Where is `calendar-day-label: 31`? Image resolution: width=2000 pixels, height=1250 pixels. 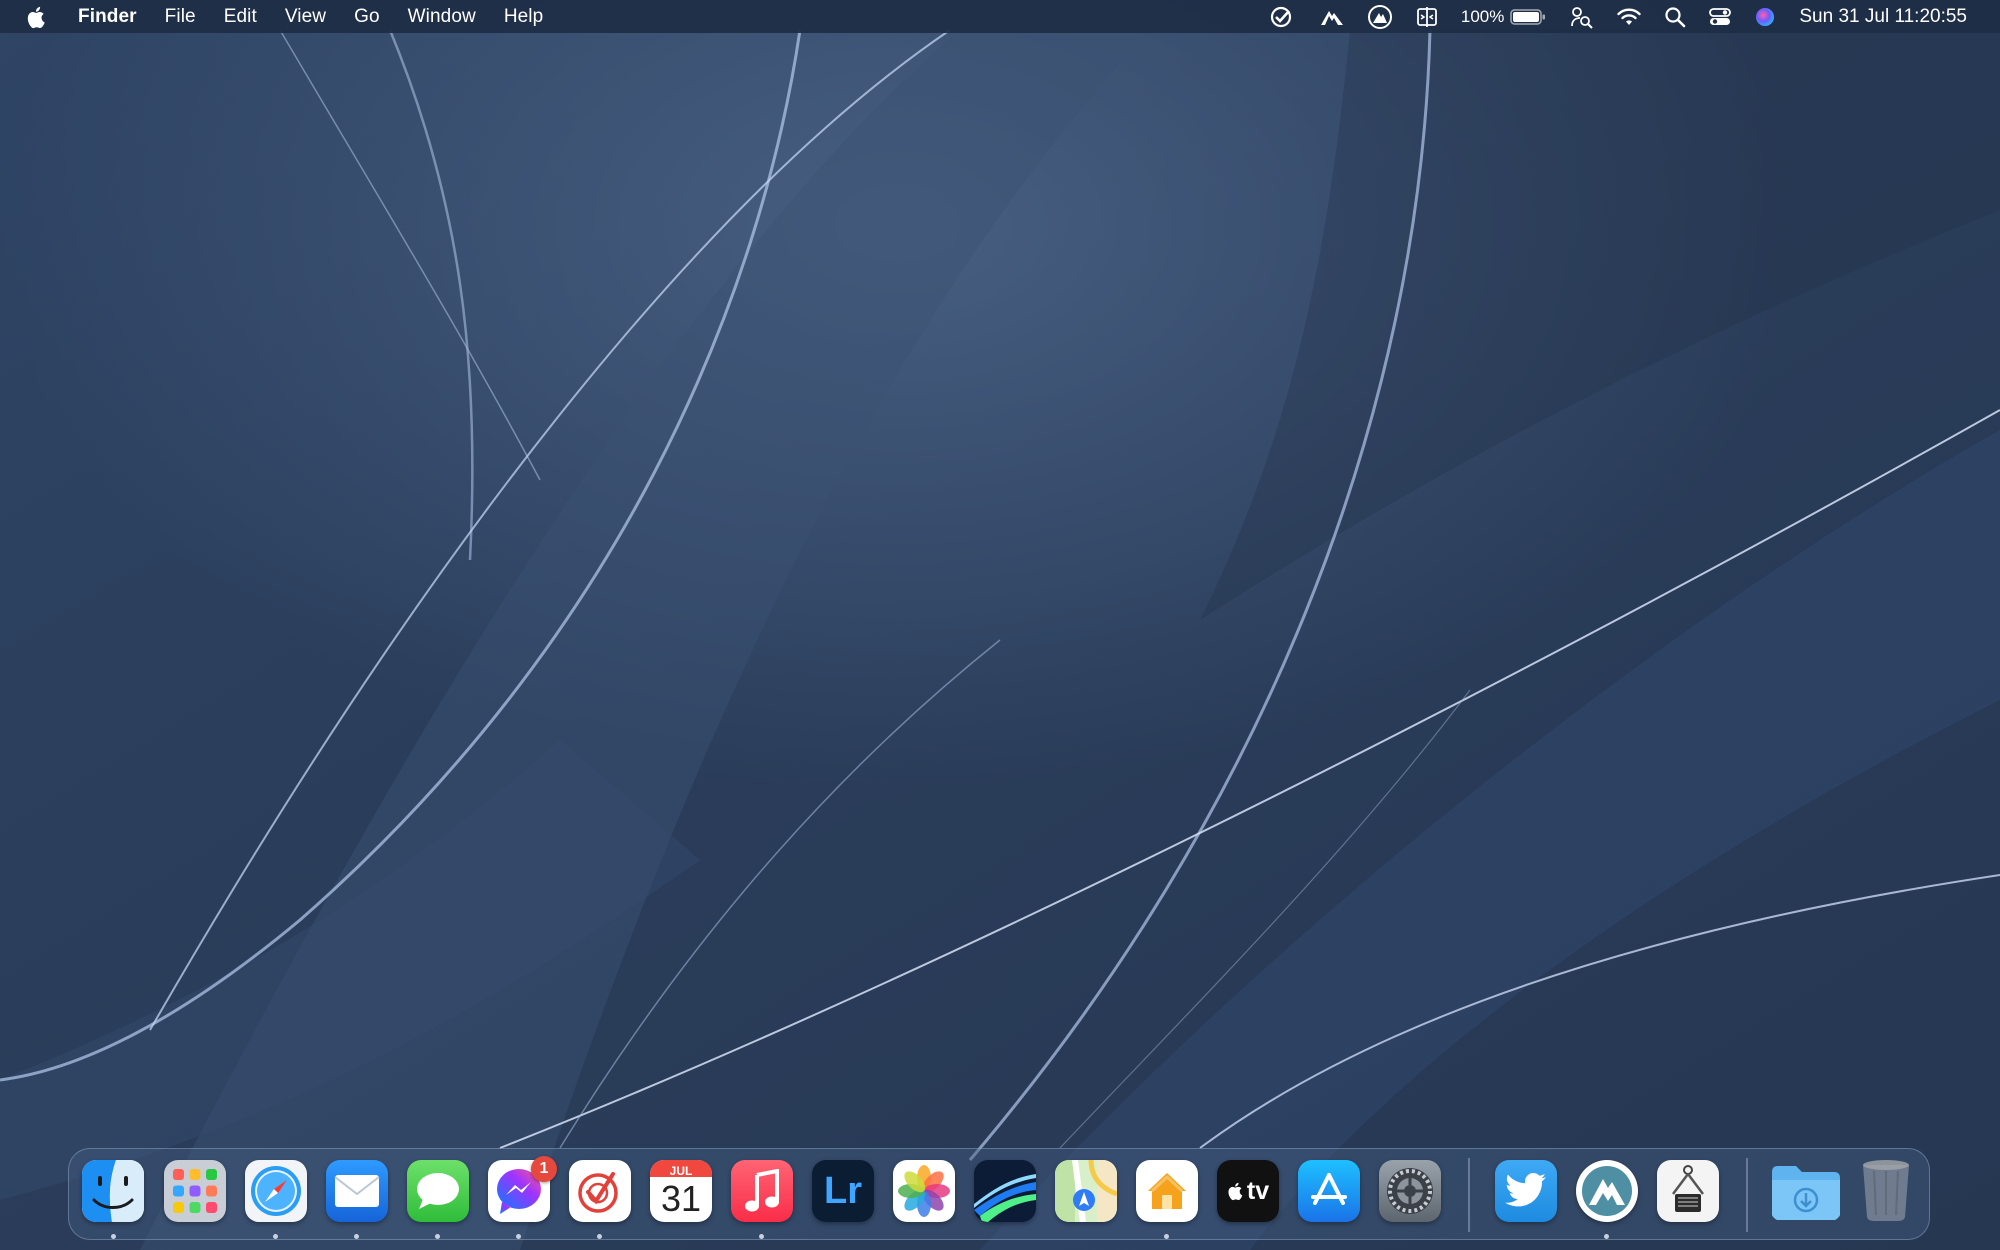
calendar-day-label: 31 is located at coordinates (681, 1198).